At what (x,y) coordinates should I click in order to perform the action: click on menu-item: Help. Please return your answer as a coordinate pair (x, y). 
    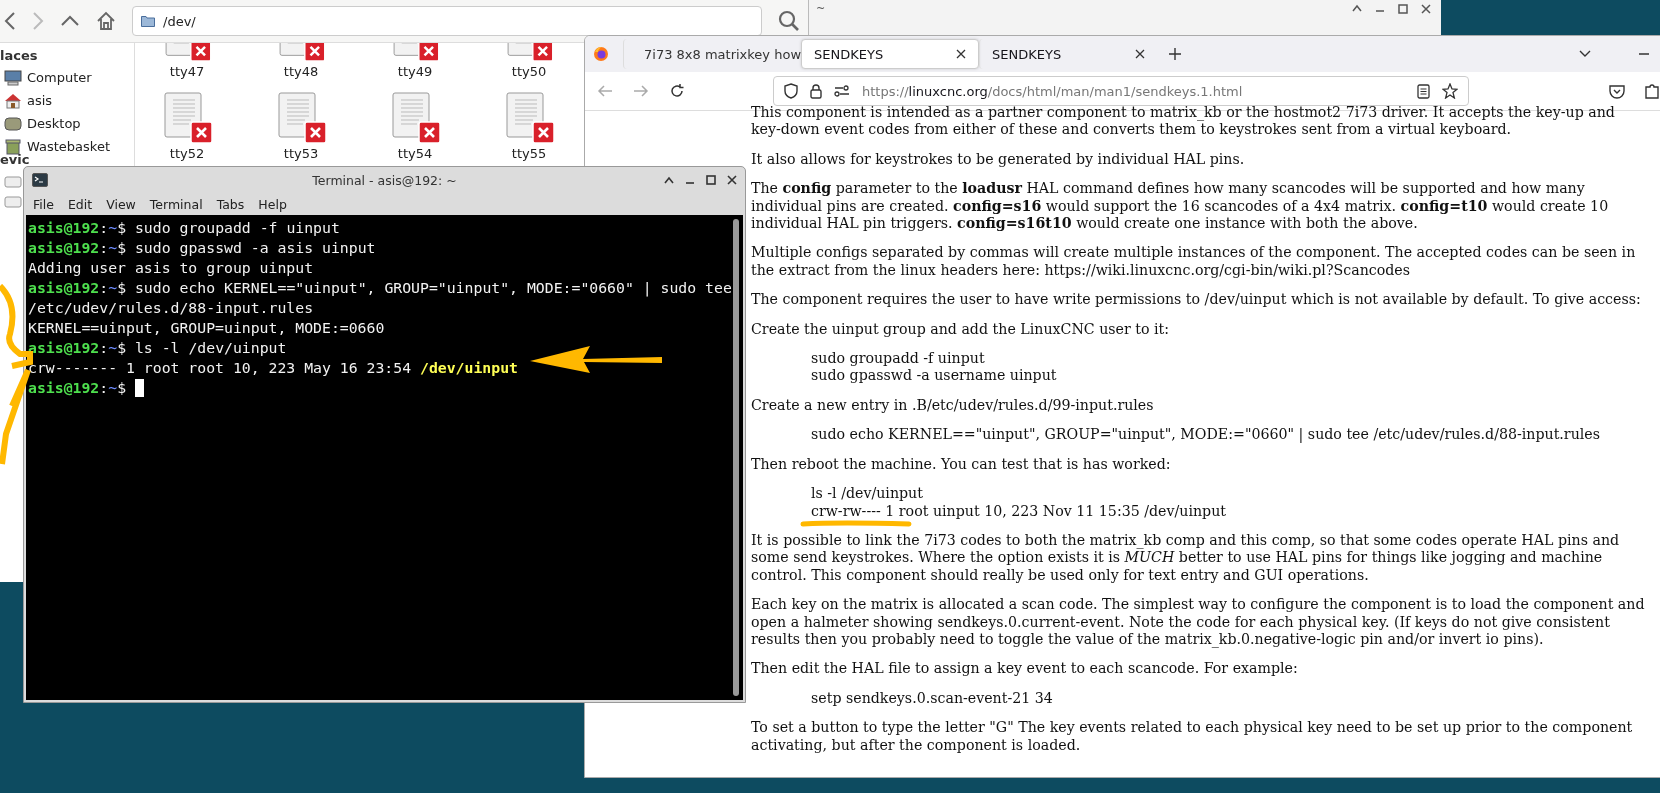
    Looking at the image, I should click on (272, 204).